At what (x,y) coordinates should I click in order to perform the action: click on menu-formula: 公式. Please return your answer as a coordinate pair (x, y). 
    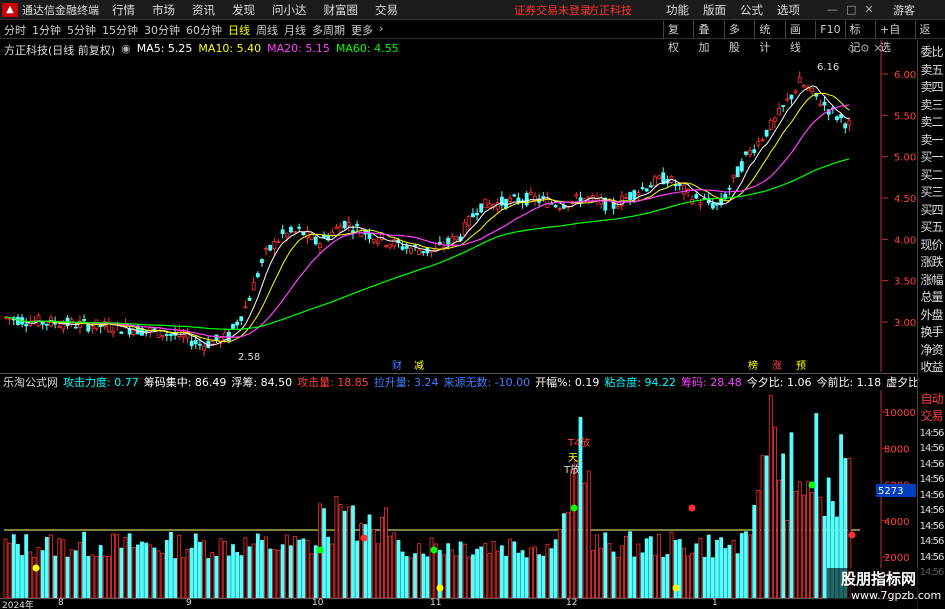
    Looking at the image, I should click on (751, 10).